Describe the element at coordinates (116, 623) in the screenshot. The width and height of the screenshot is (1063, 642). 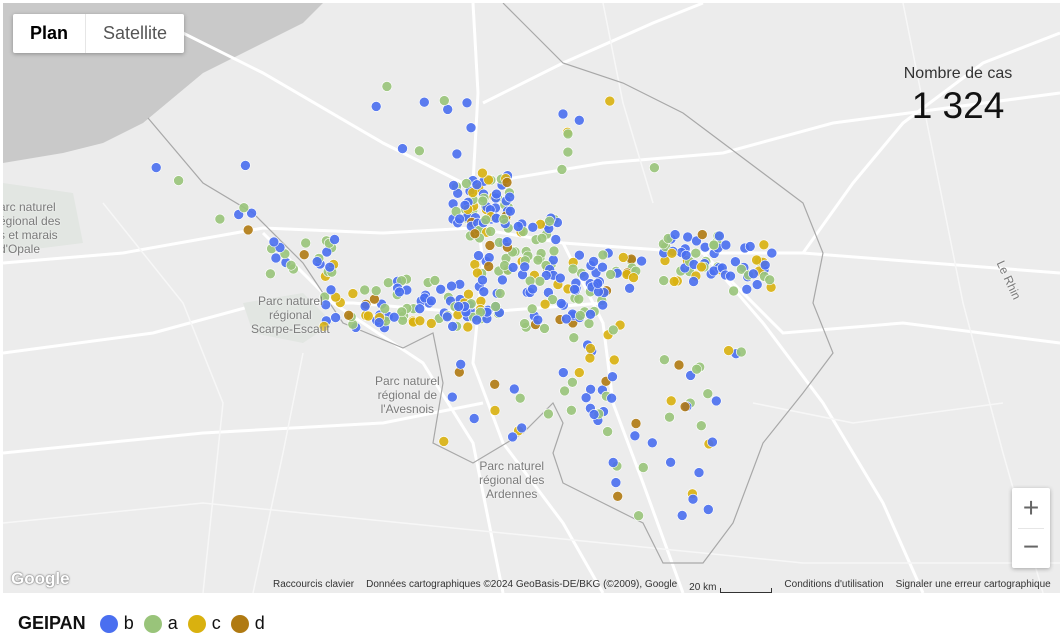
I see `legend-item-b: b` at that location.